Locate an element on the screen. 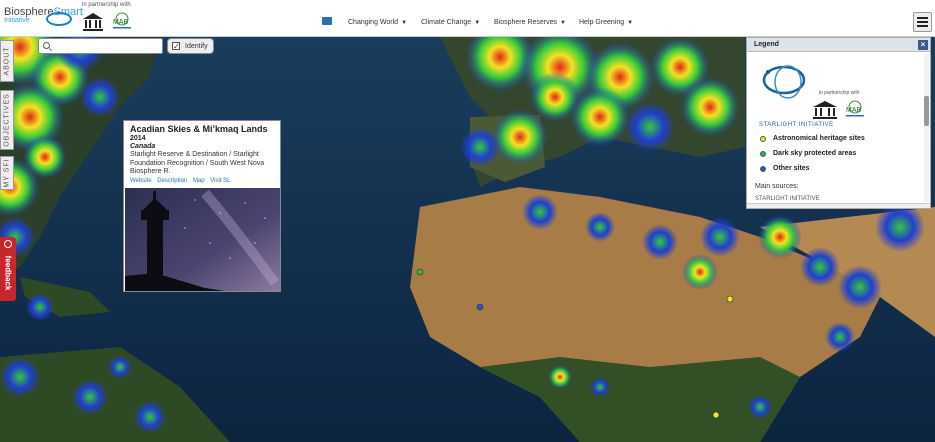 The width and height of the screenshot is (935, 442). scrollbar-thumb is located at coordinates (926, 111).